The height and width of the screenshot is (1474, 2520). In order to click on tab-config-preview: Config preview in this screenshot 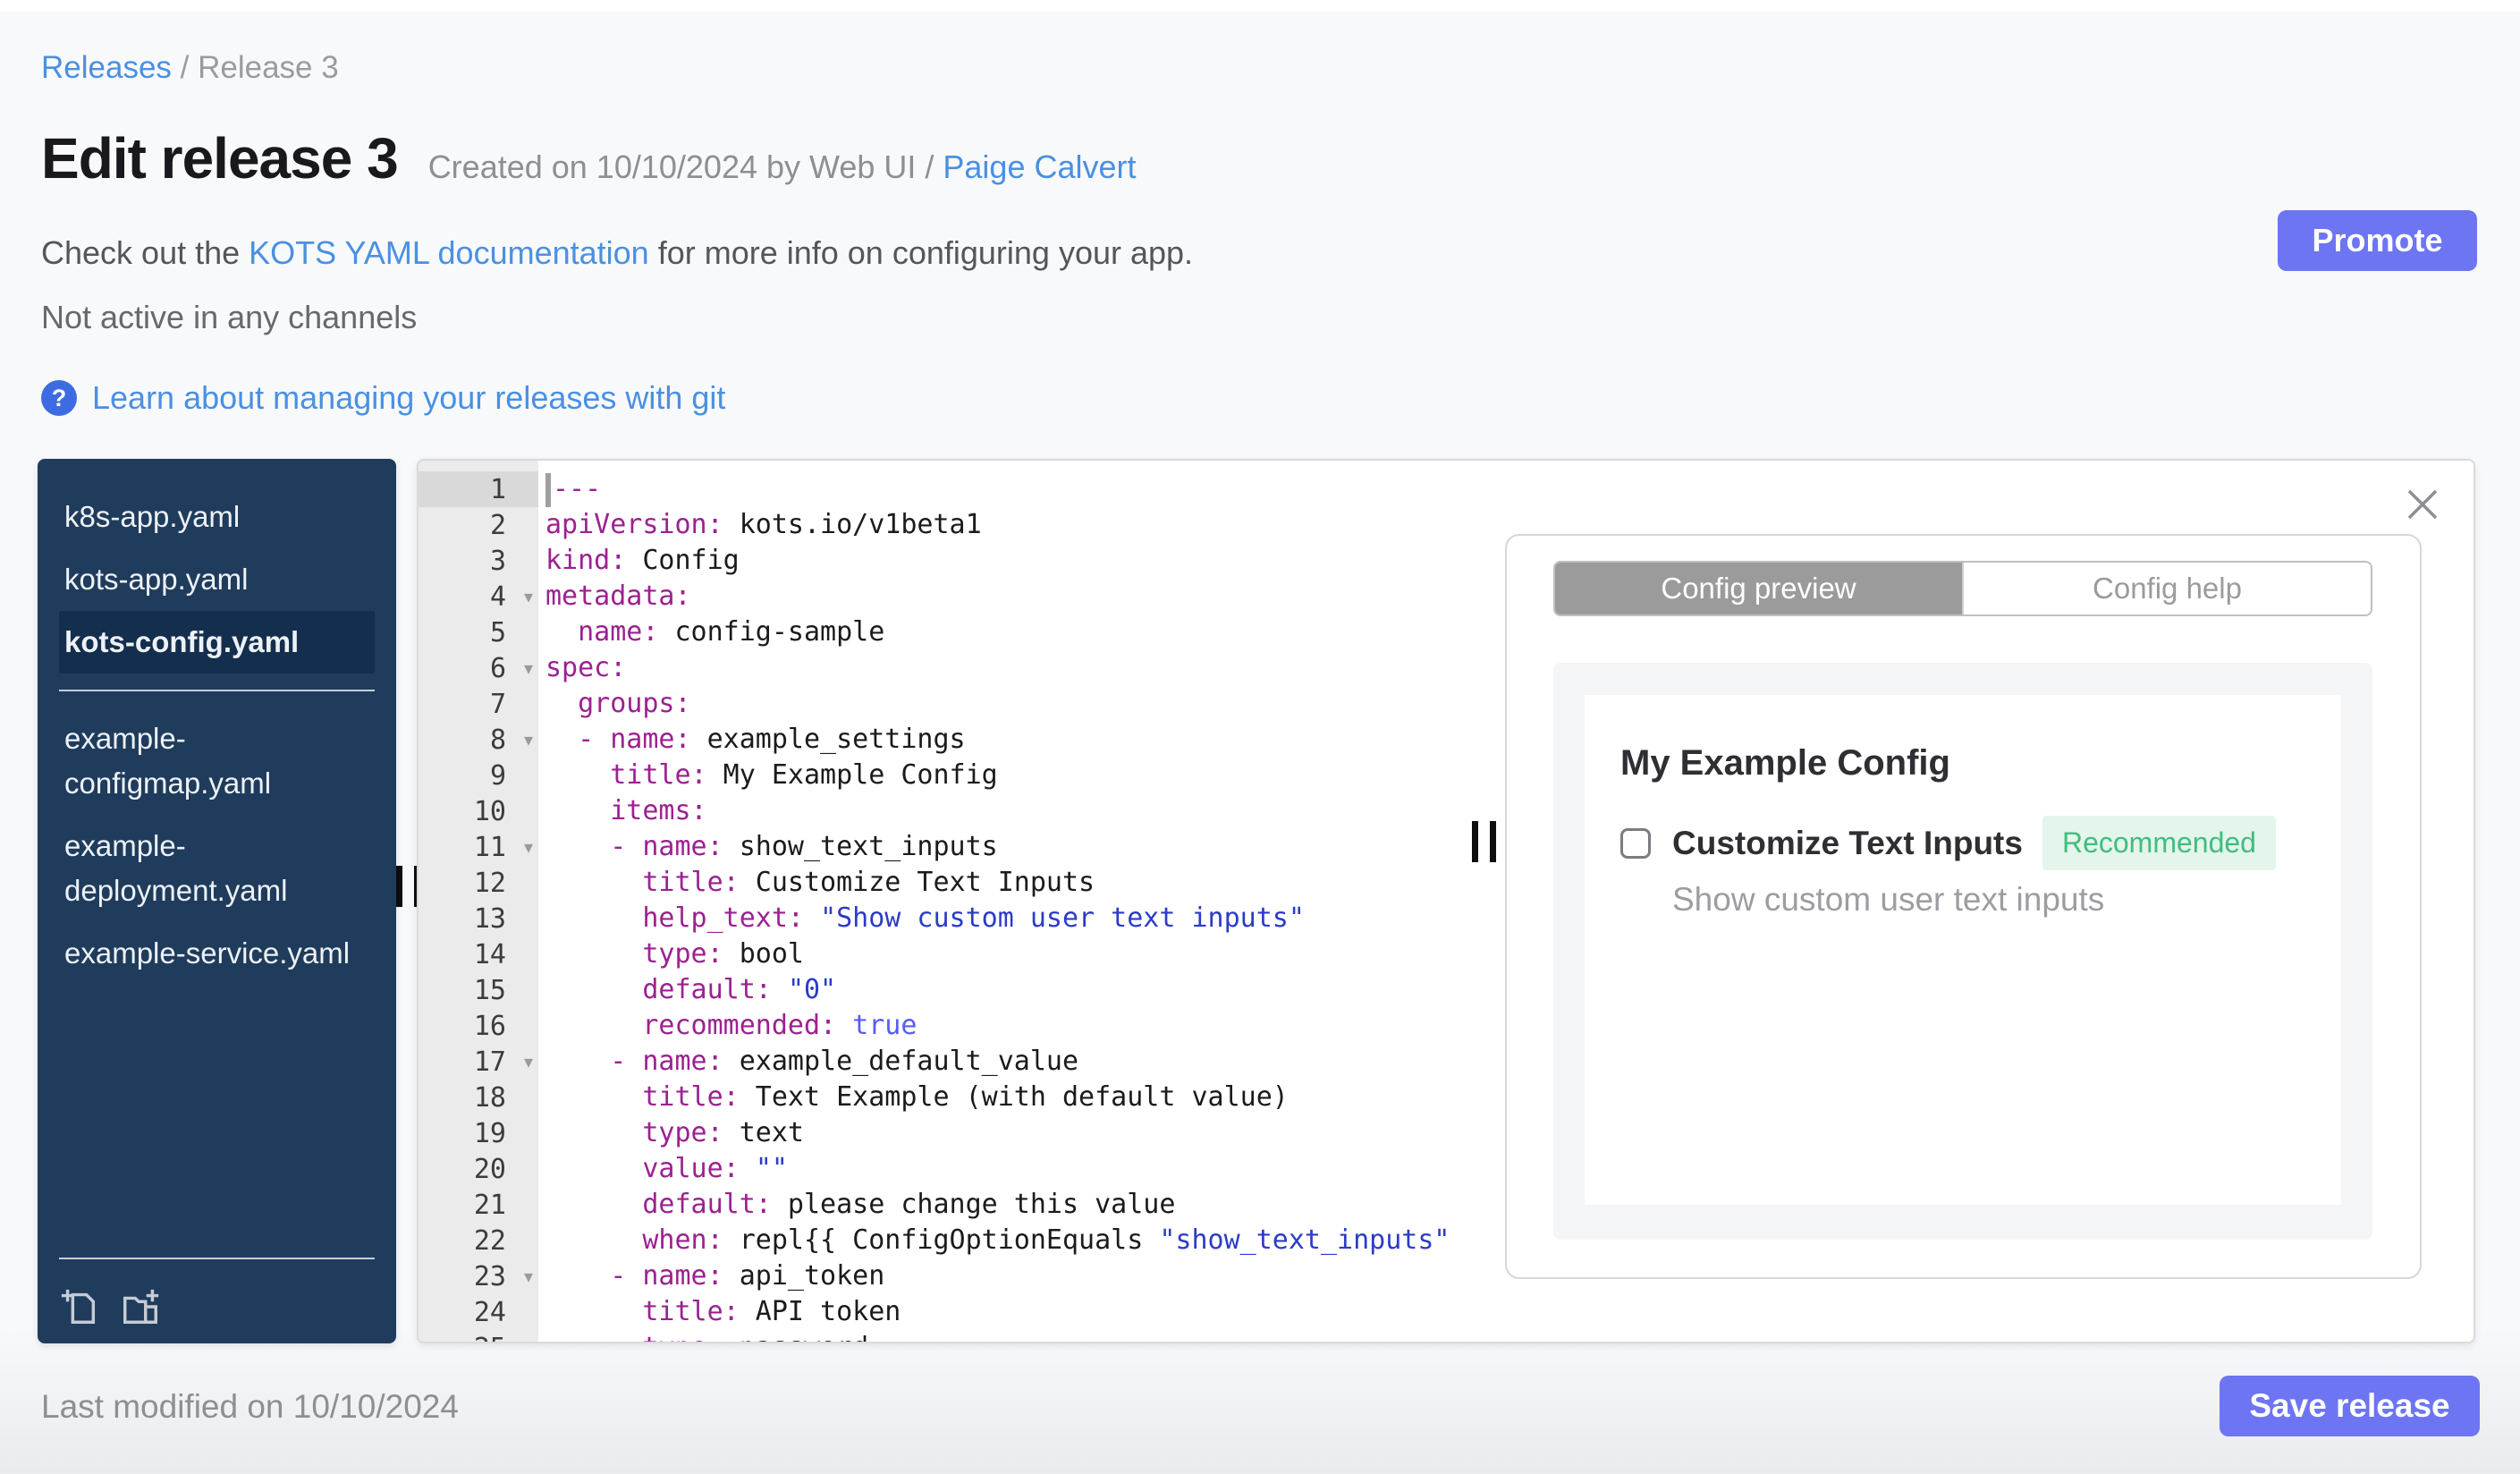, I will do `click(1758, 588)`.